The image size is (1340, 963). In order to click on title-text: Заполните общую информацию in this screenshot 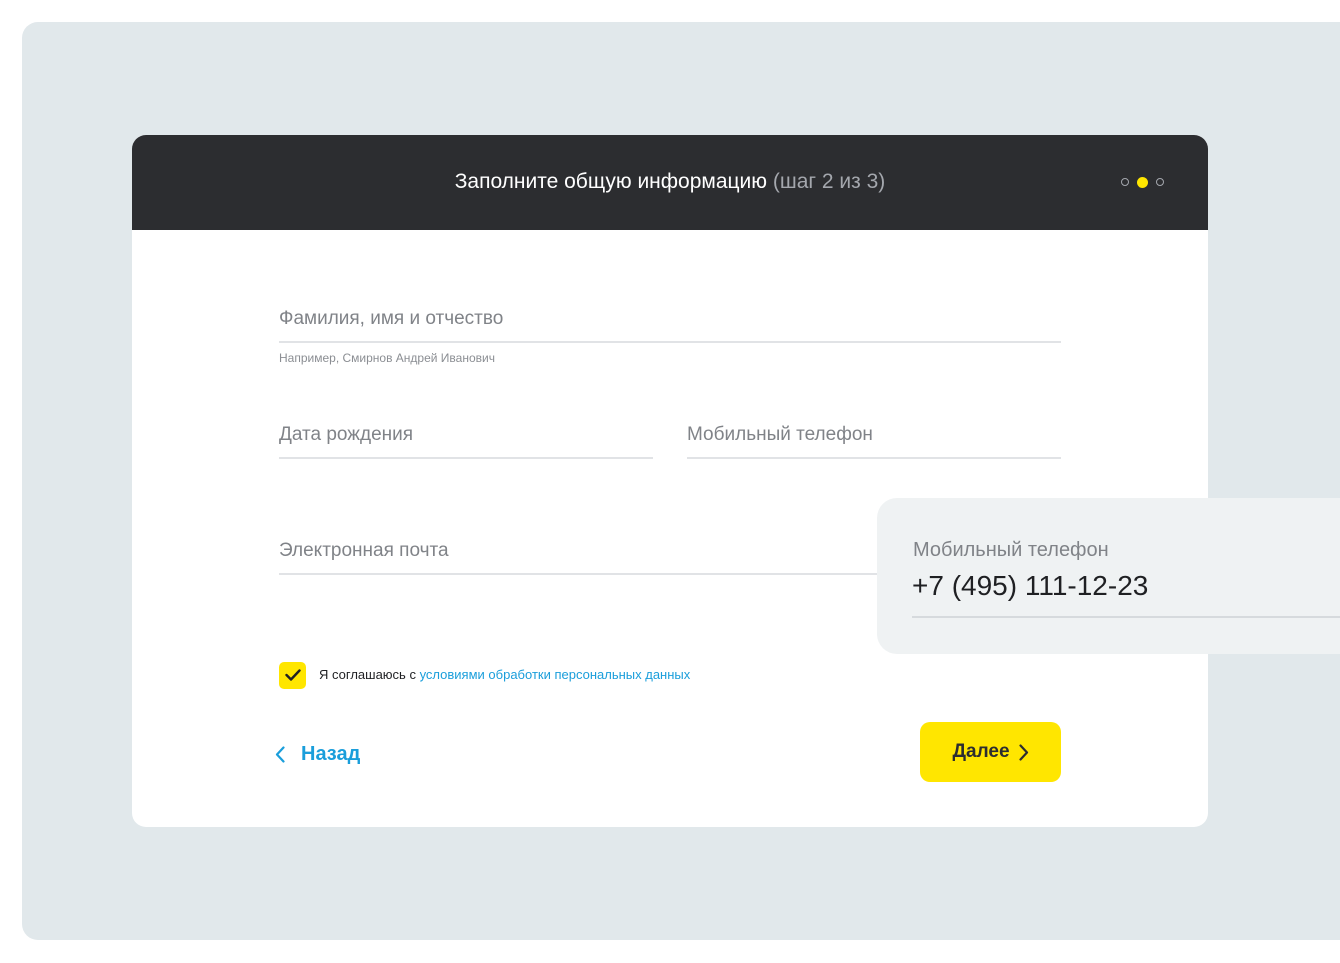, I will do `click(611, 181)`.